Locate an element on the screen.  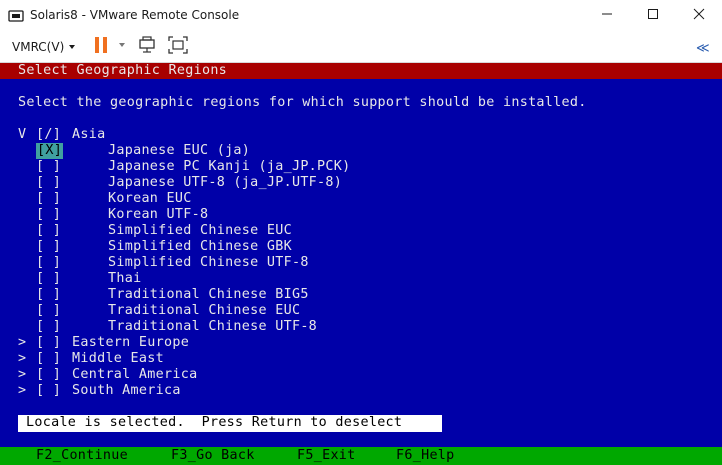
power-options-dropdown is located at coordinates (122, 47).